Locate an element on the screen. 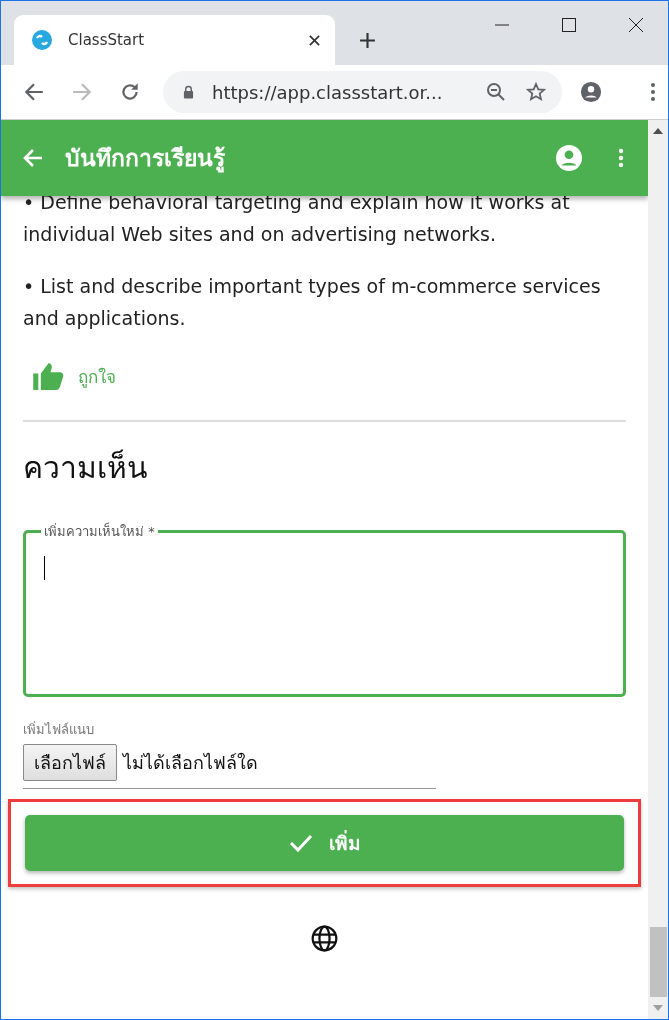 The width and height of the screenshot is (669, 1020). globe-icon is located at coordinates (324, 938).